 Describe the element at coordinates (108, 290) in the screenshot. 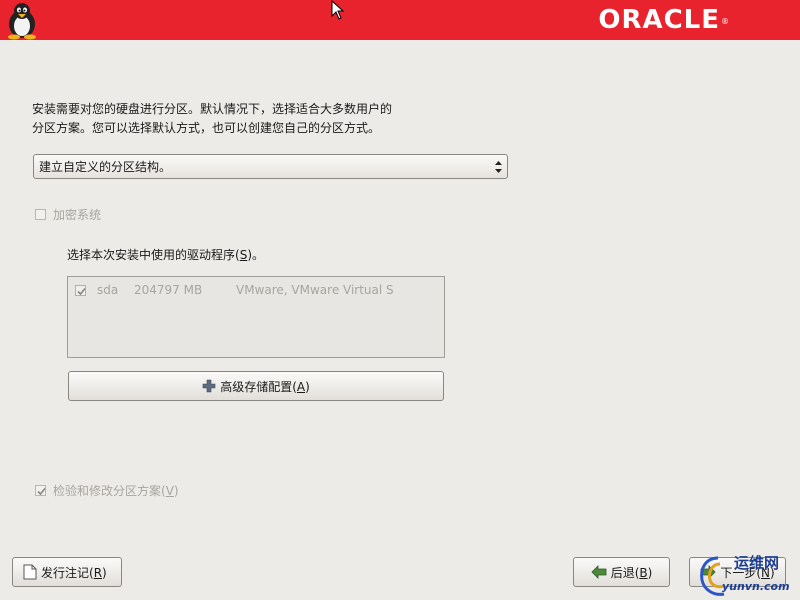

I see `driver-row-name: sda` at that location.